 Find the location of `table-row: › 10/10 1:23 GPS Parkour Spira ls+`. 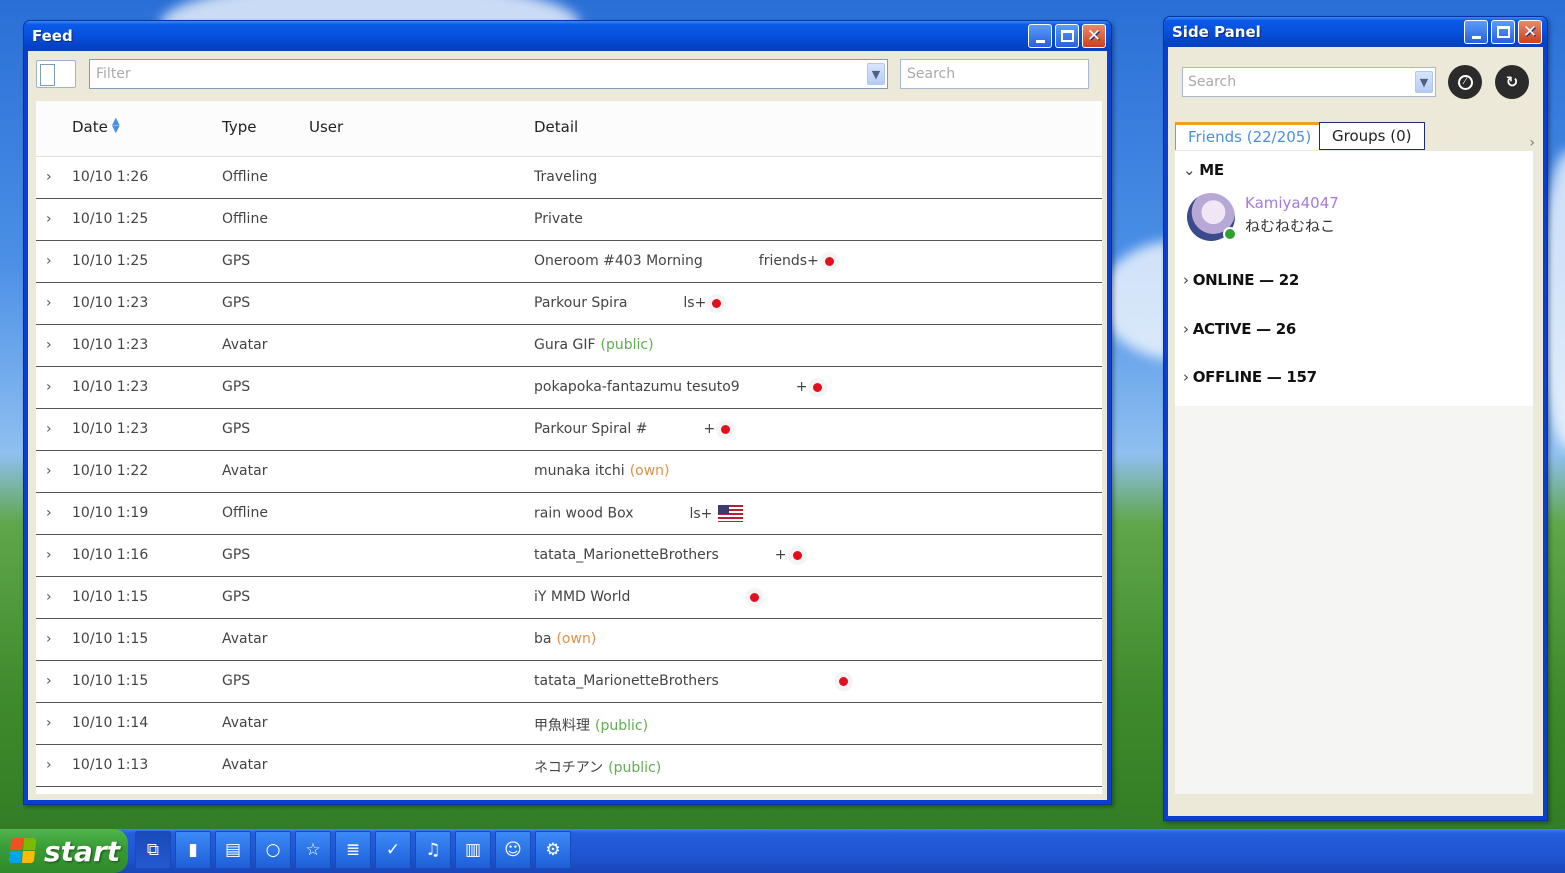

table-row: › 10/10 1:23 GPS Parkour Spira ls+ is located at coordinates (569, 304).